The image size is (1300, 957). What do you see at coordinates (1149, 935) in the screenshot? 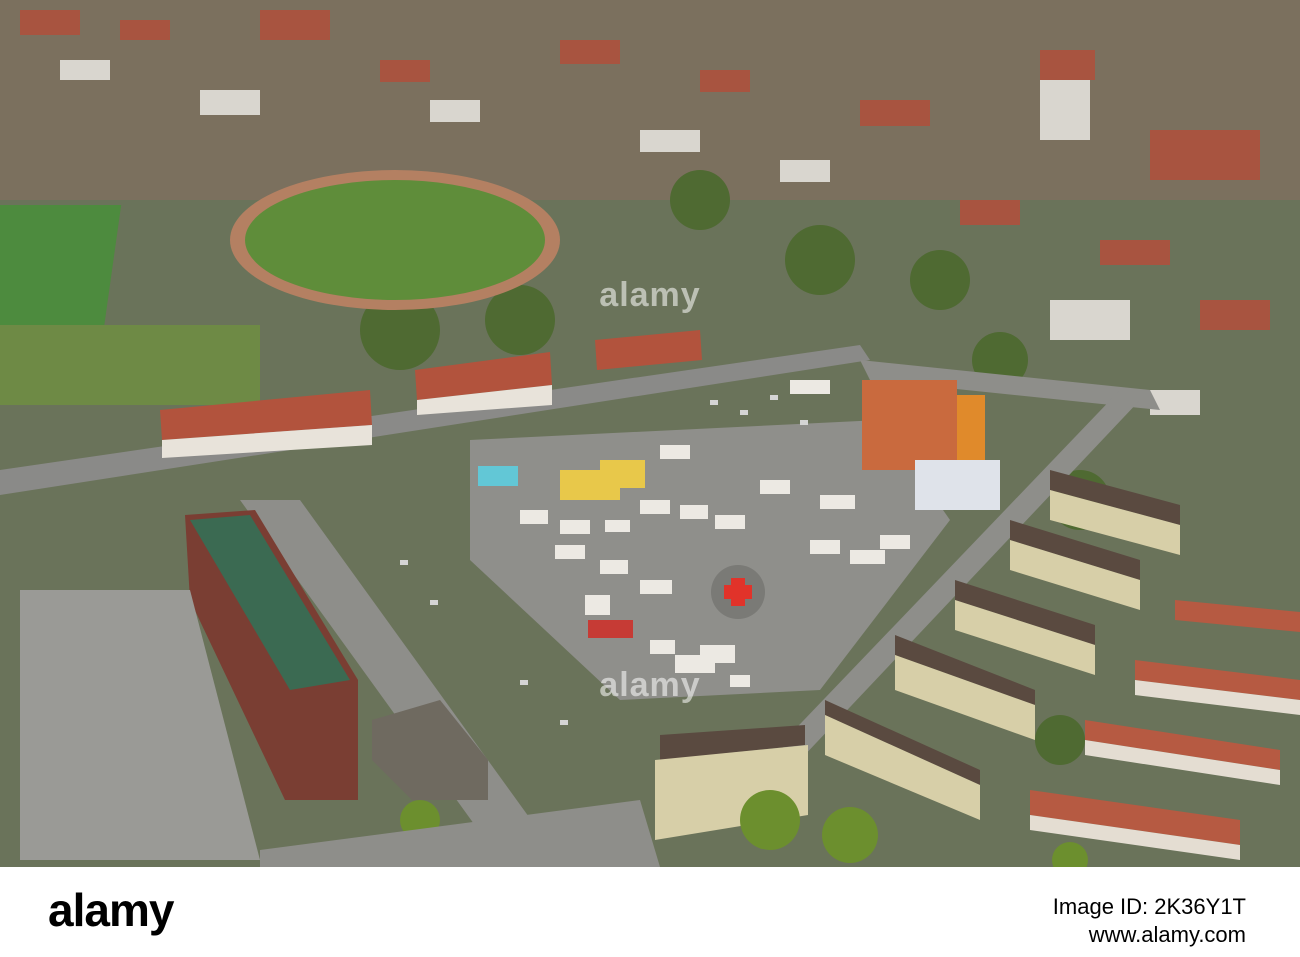
I see `site-url: www.alamy.com` at bounding box center [1149, 935].